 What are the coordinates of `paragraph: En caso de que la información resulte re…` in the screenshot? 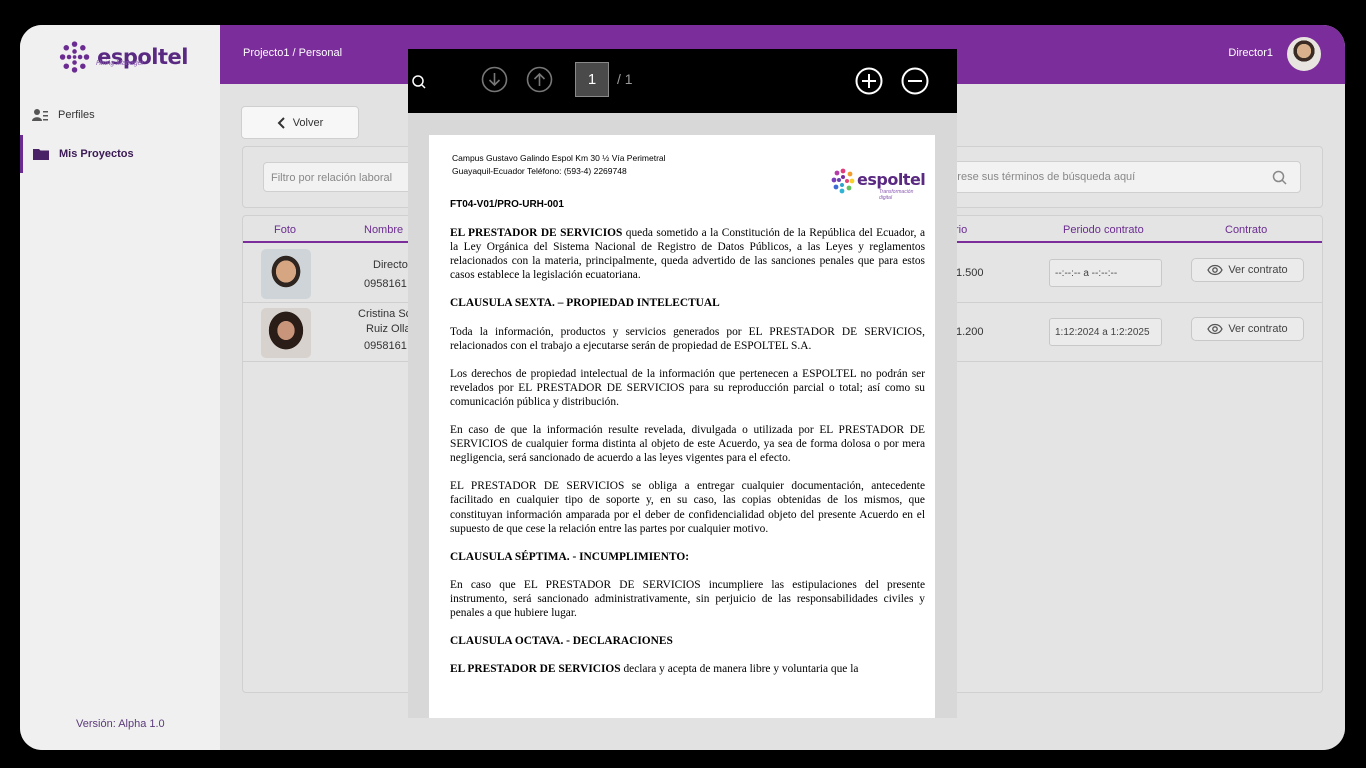 It's located at (687, 444).